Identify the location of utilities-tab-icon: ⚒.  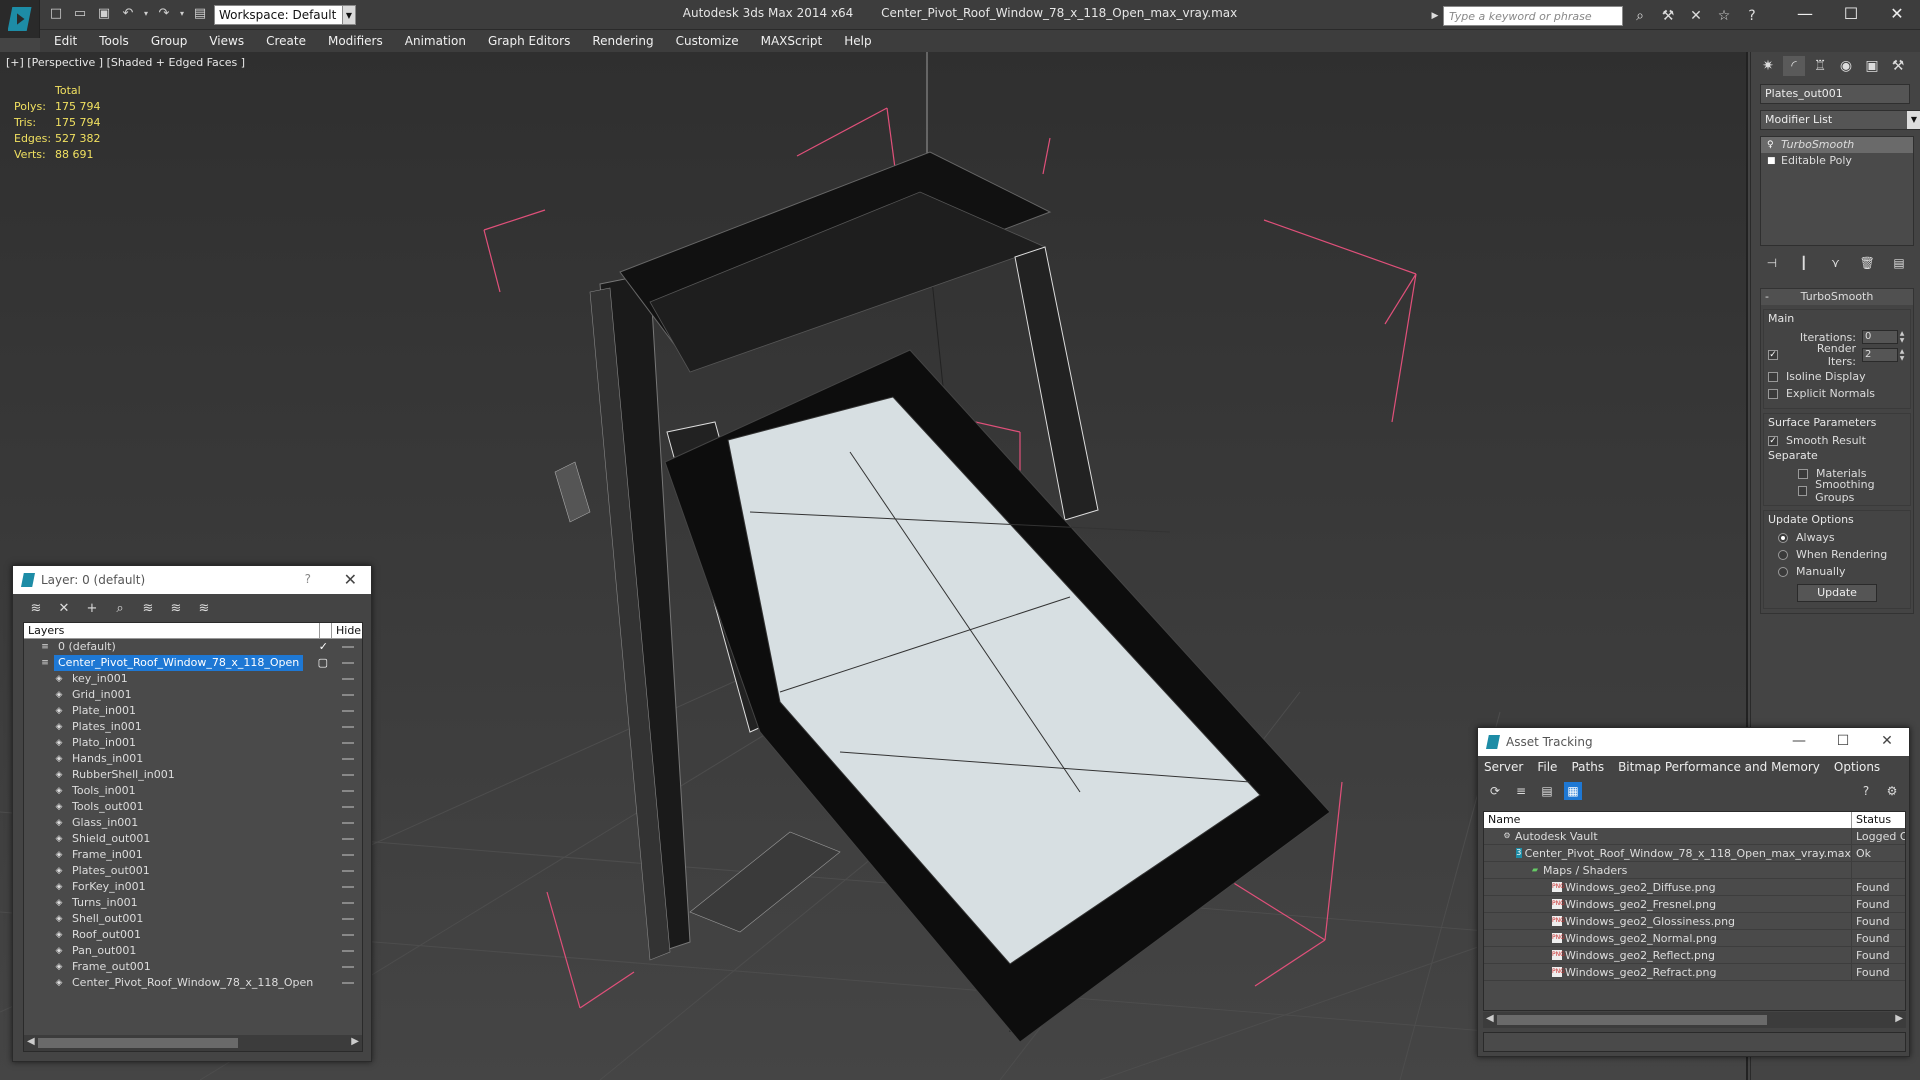
(1898, 66).